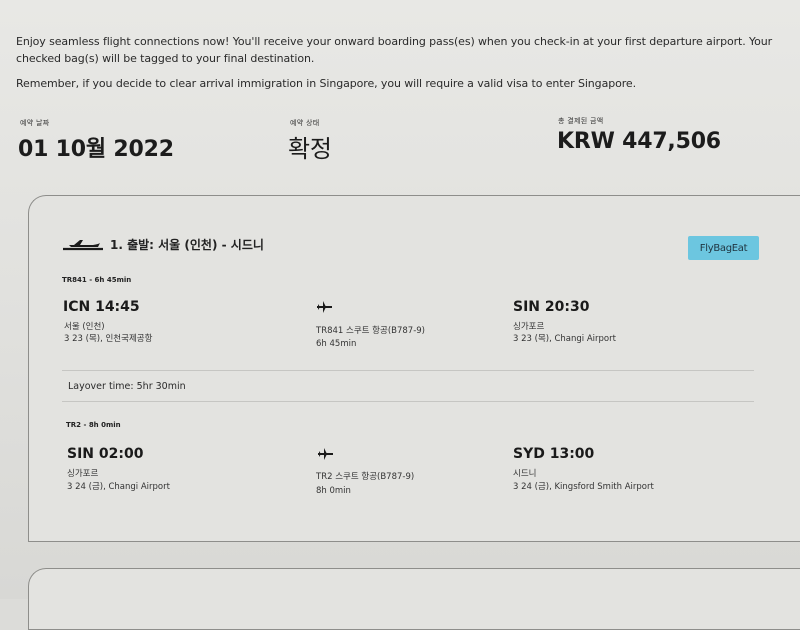 This screenshot has height=630, width=800. I want to click on segment-2-flight-info: TR2 스쿠트 항공(B787-9), so click(365, 477).